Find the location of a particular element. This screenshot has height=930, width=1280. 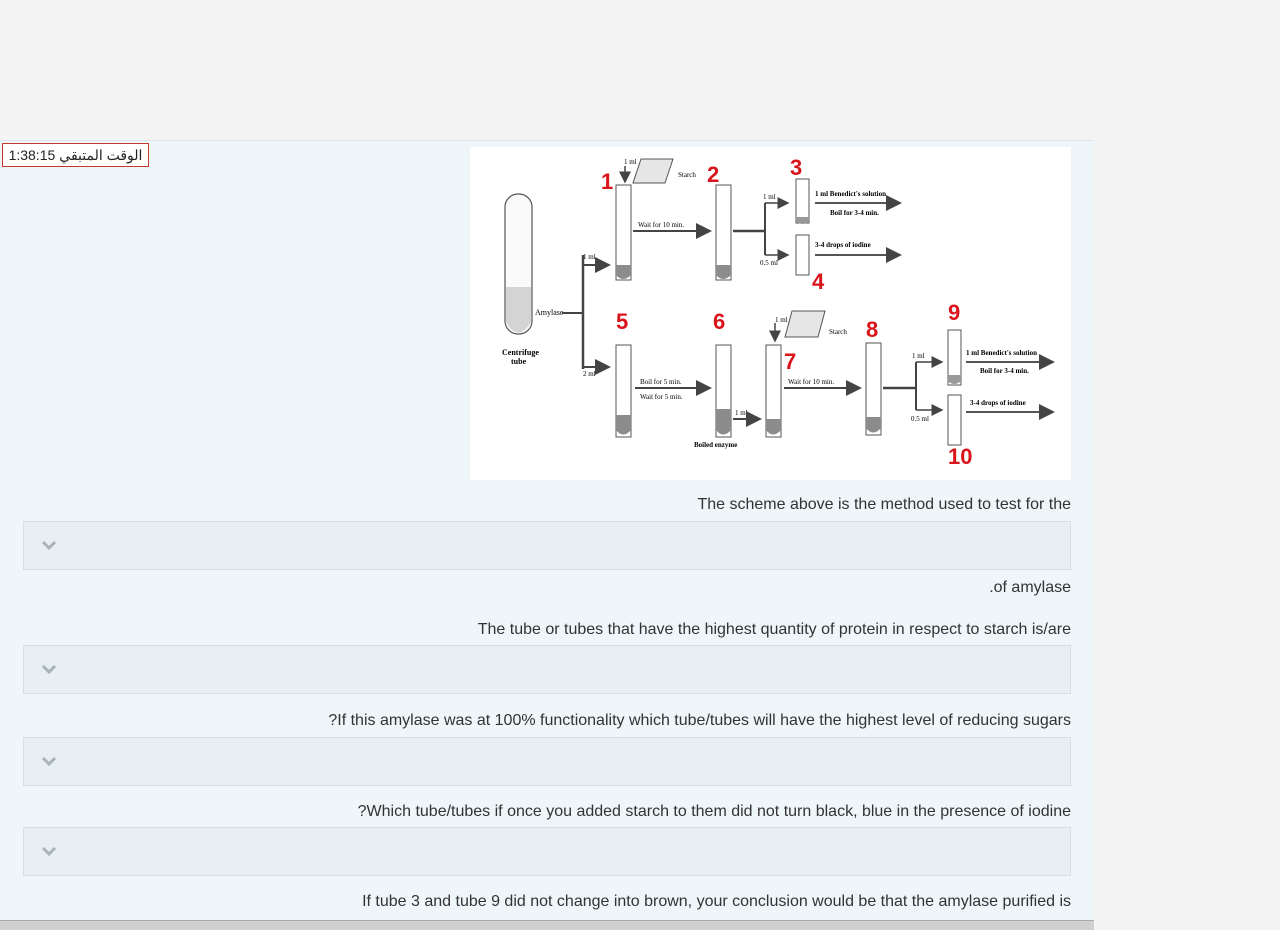

one-ml-label-d: 1 ml is located at coordinates (741, 413).